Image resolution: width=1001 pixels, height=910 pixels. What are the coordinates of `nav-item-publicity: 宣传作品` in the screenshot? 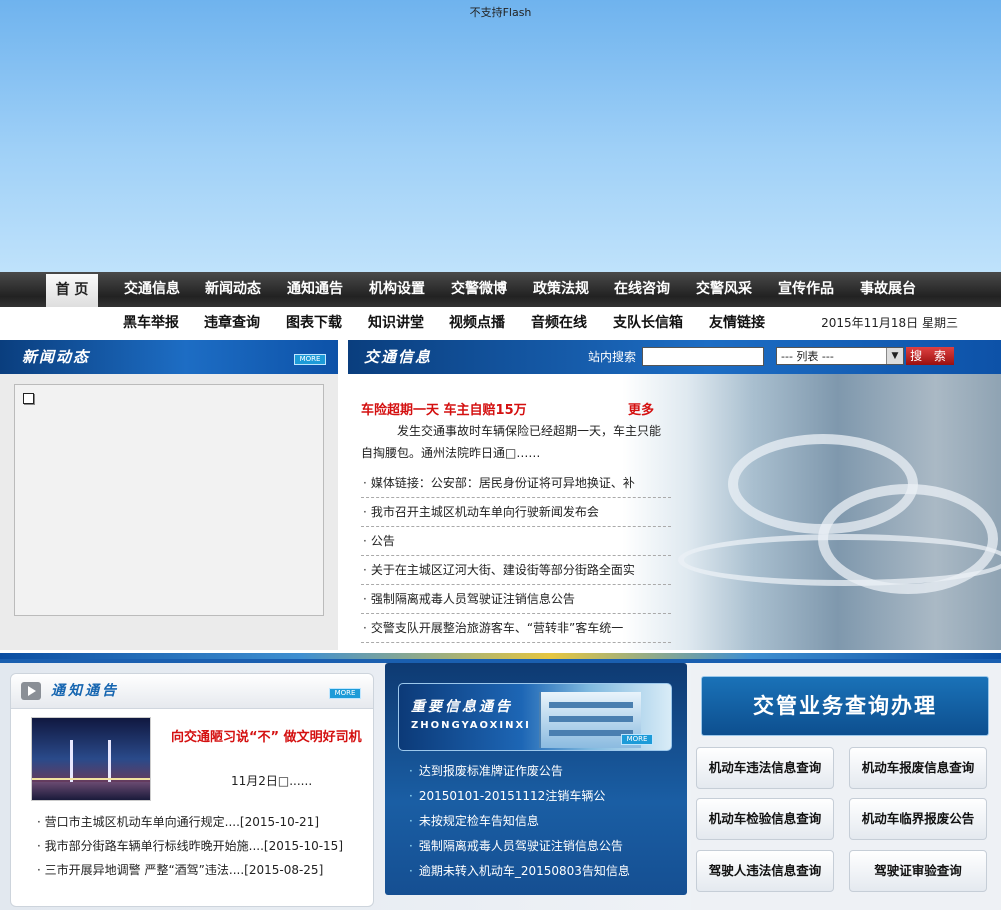 It's located at (806, 289).